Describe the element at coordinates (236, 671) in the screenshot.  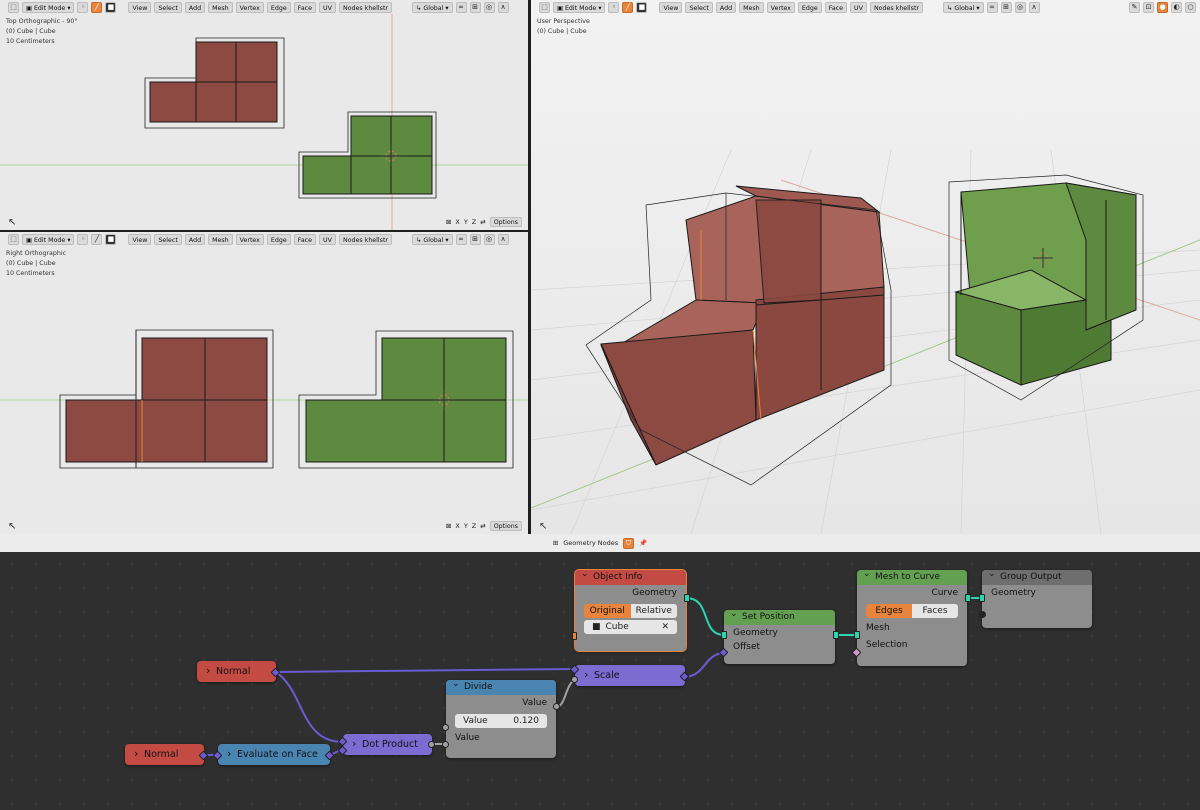
I see `node-normal-1: Normal` at that location.